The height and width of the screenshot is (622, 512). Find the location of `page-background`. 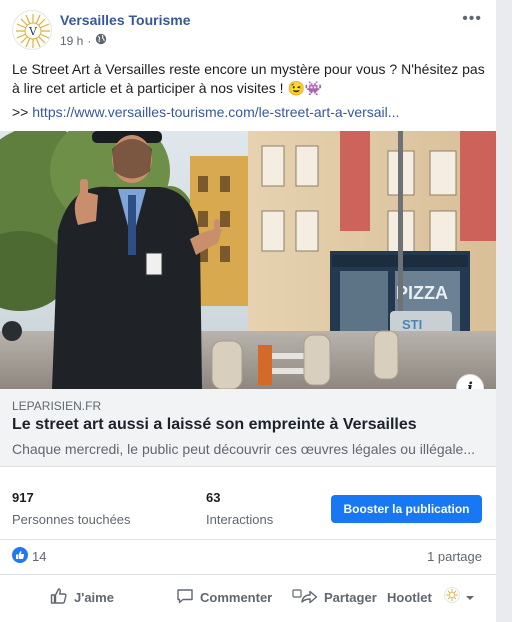

page-background is located at coordinates (504, 311).